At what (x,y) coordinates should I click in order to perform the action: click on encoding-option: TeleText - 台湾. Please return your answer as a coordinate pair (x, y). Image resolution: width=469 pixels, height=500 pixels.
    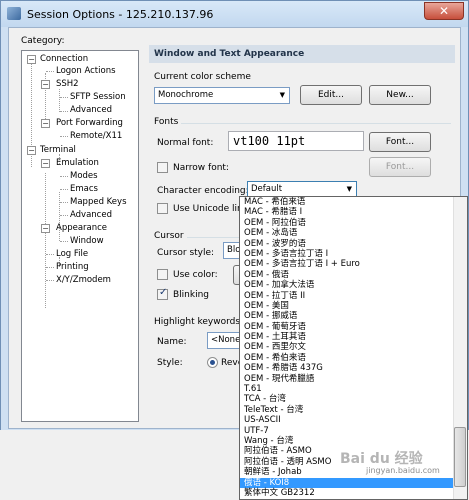
    Looking at the image, I should click on (353, 410).